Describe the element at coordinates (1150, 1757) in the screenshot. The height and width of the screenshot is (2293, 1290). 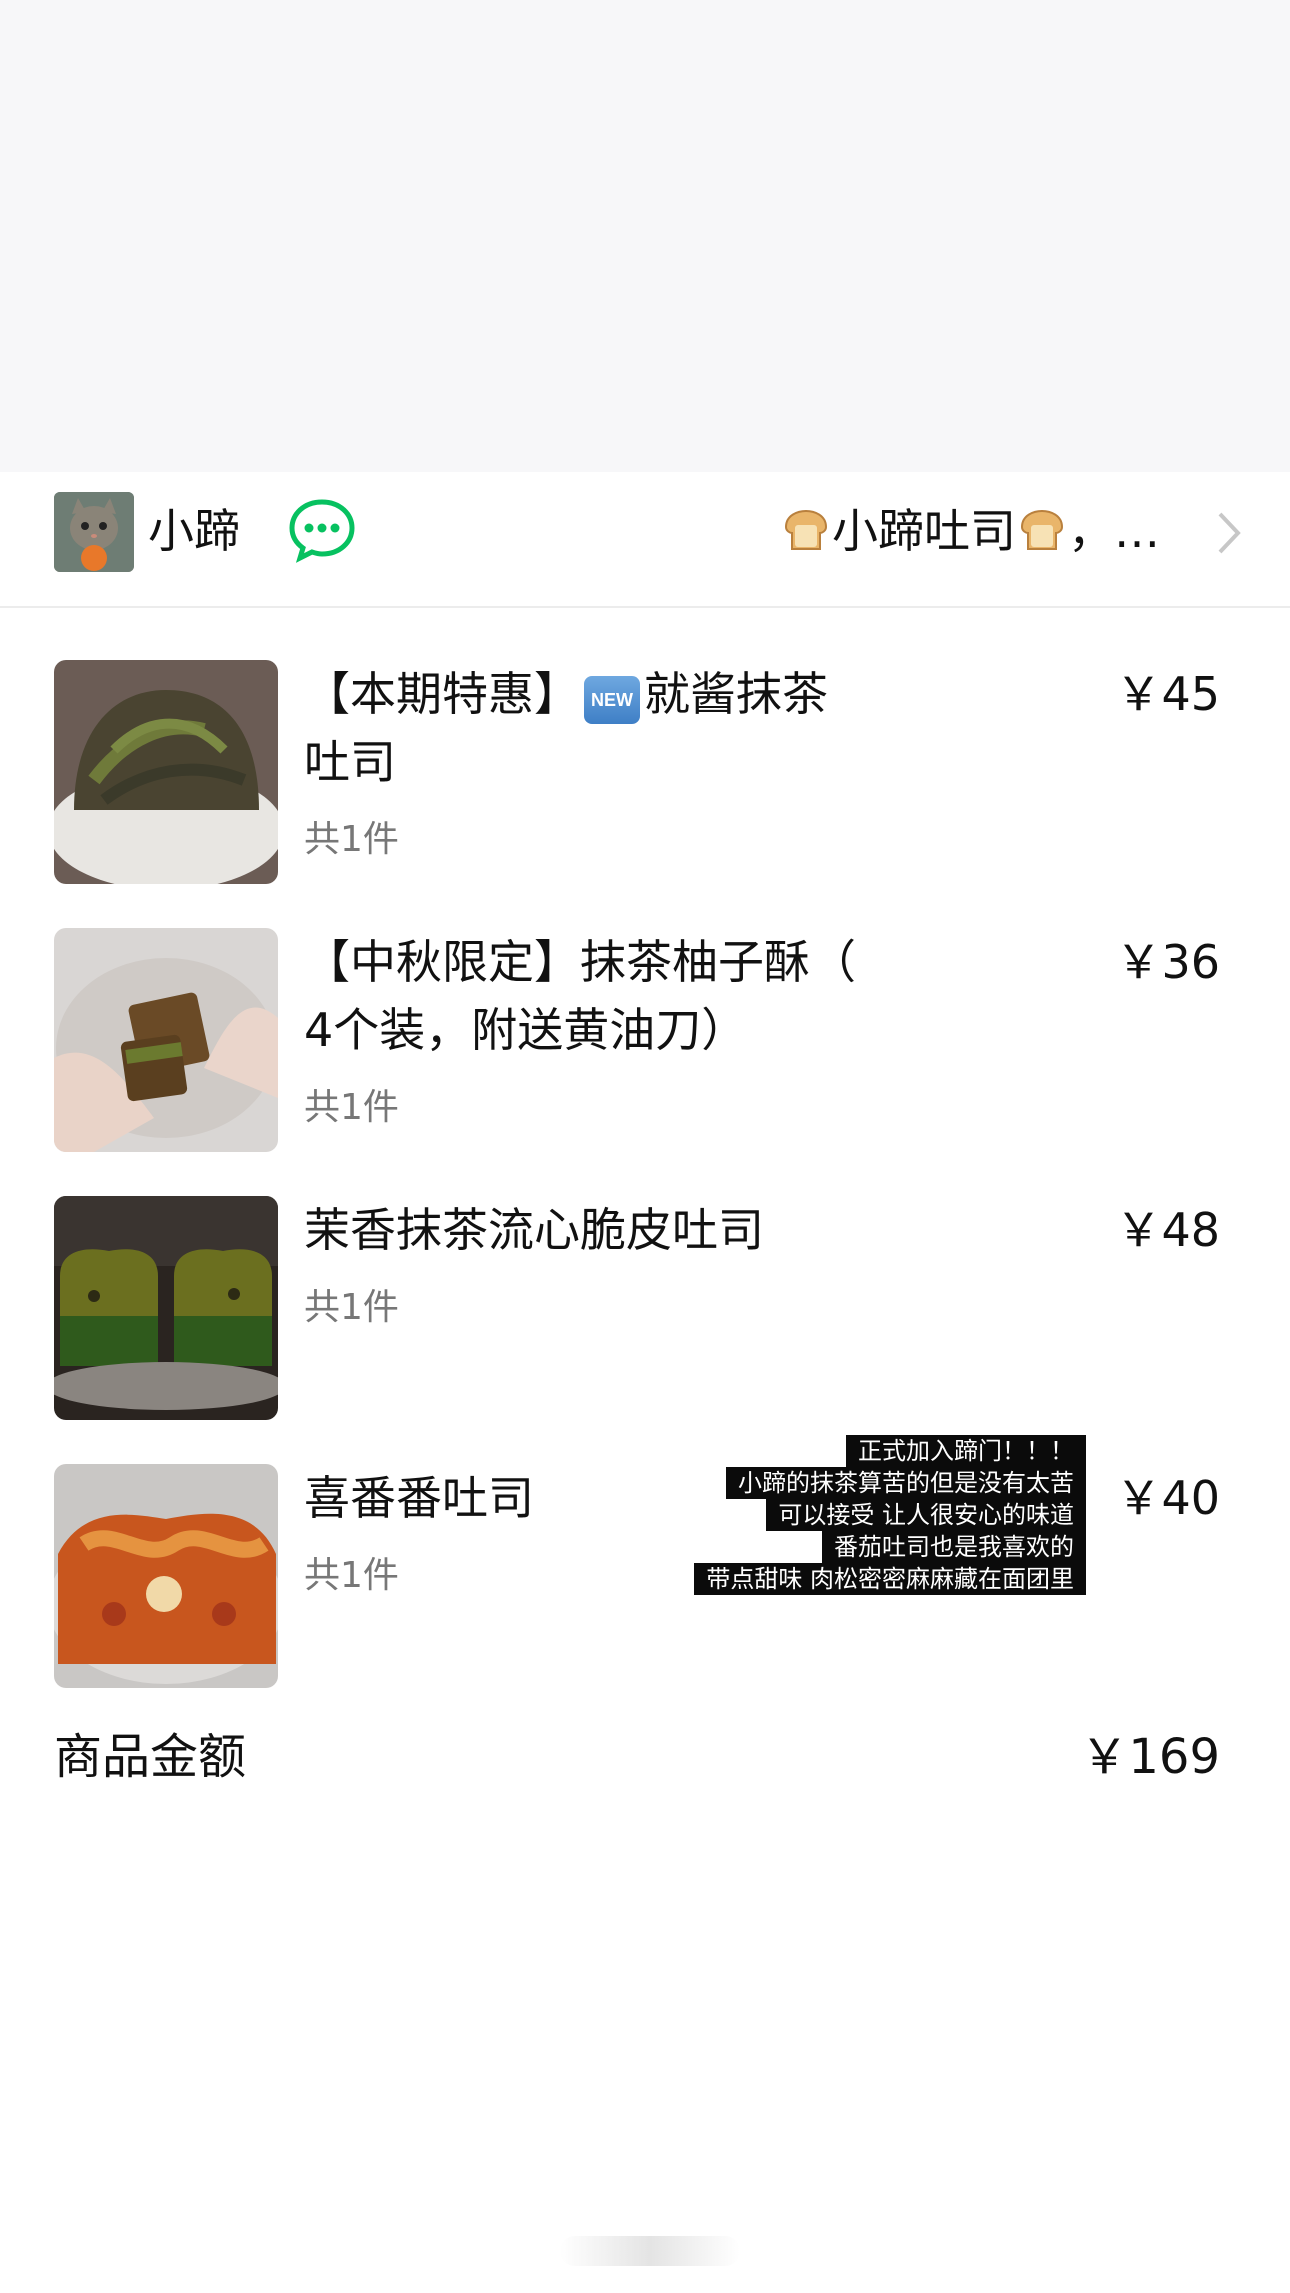
I see `subtotal-value: ￥169` at that location.